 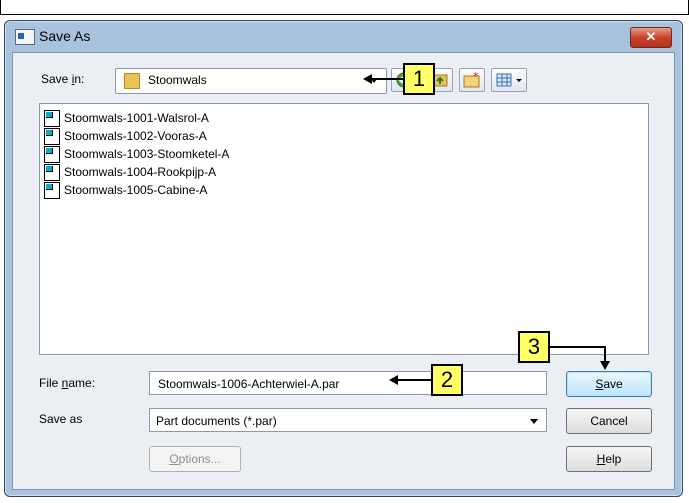 What do you see at coordinates (609, 459) in the screenshot?
I see `help-button: Help` at bounding box center [609, 459].